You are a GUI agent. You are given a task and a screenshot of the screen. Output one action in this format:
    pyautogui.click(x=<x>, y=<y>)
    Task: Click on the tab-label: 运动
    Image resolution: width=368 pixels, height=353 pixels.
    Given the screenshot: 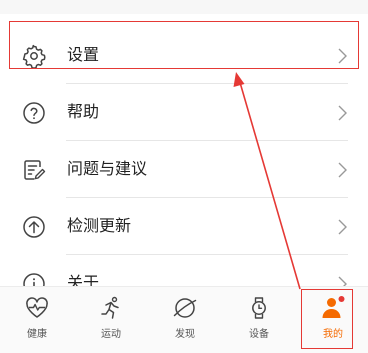 What is the action you would take?
    pyautogui.click(x=111, y=334)
    